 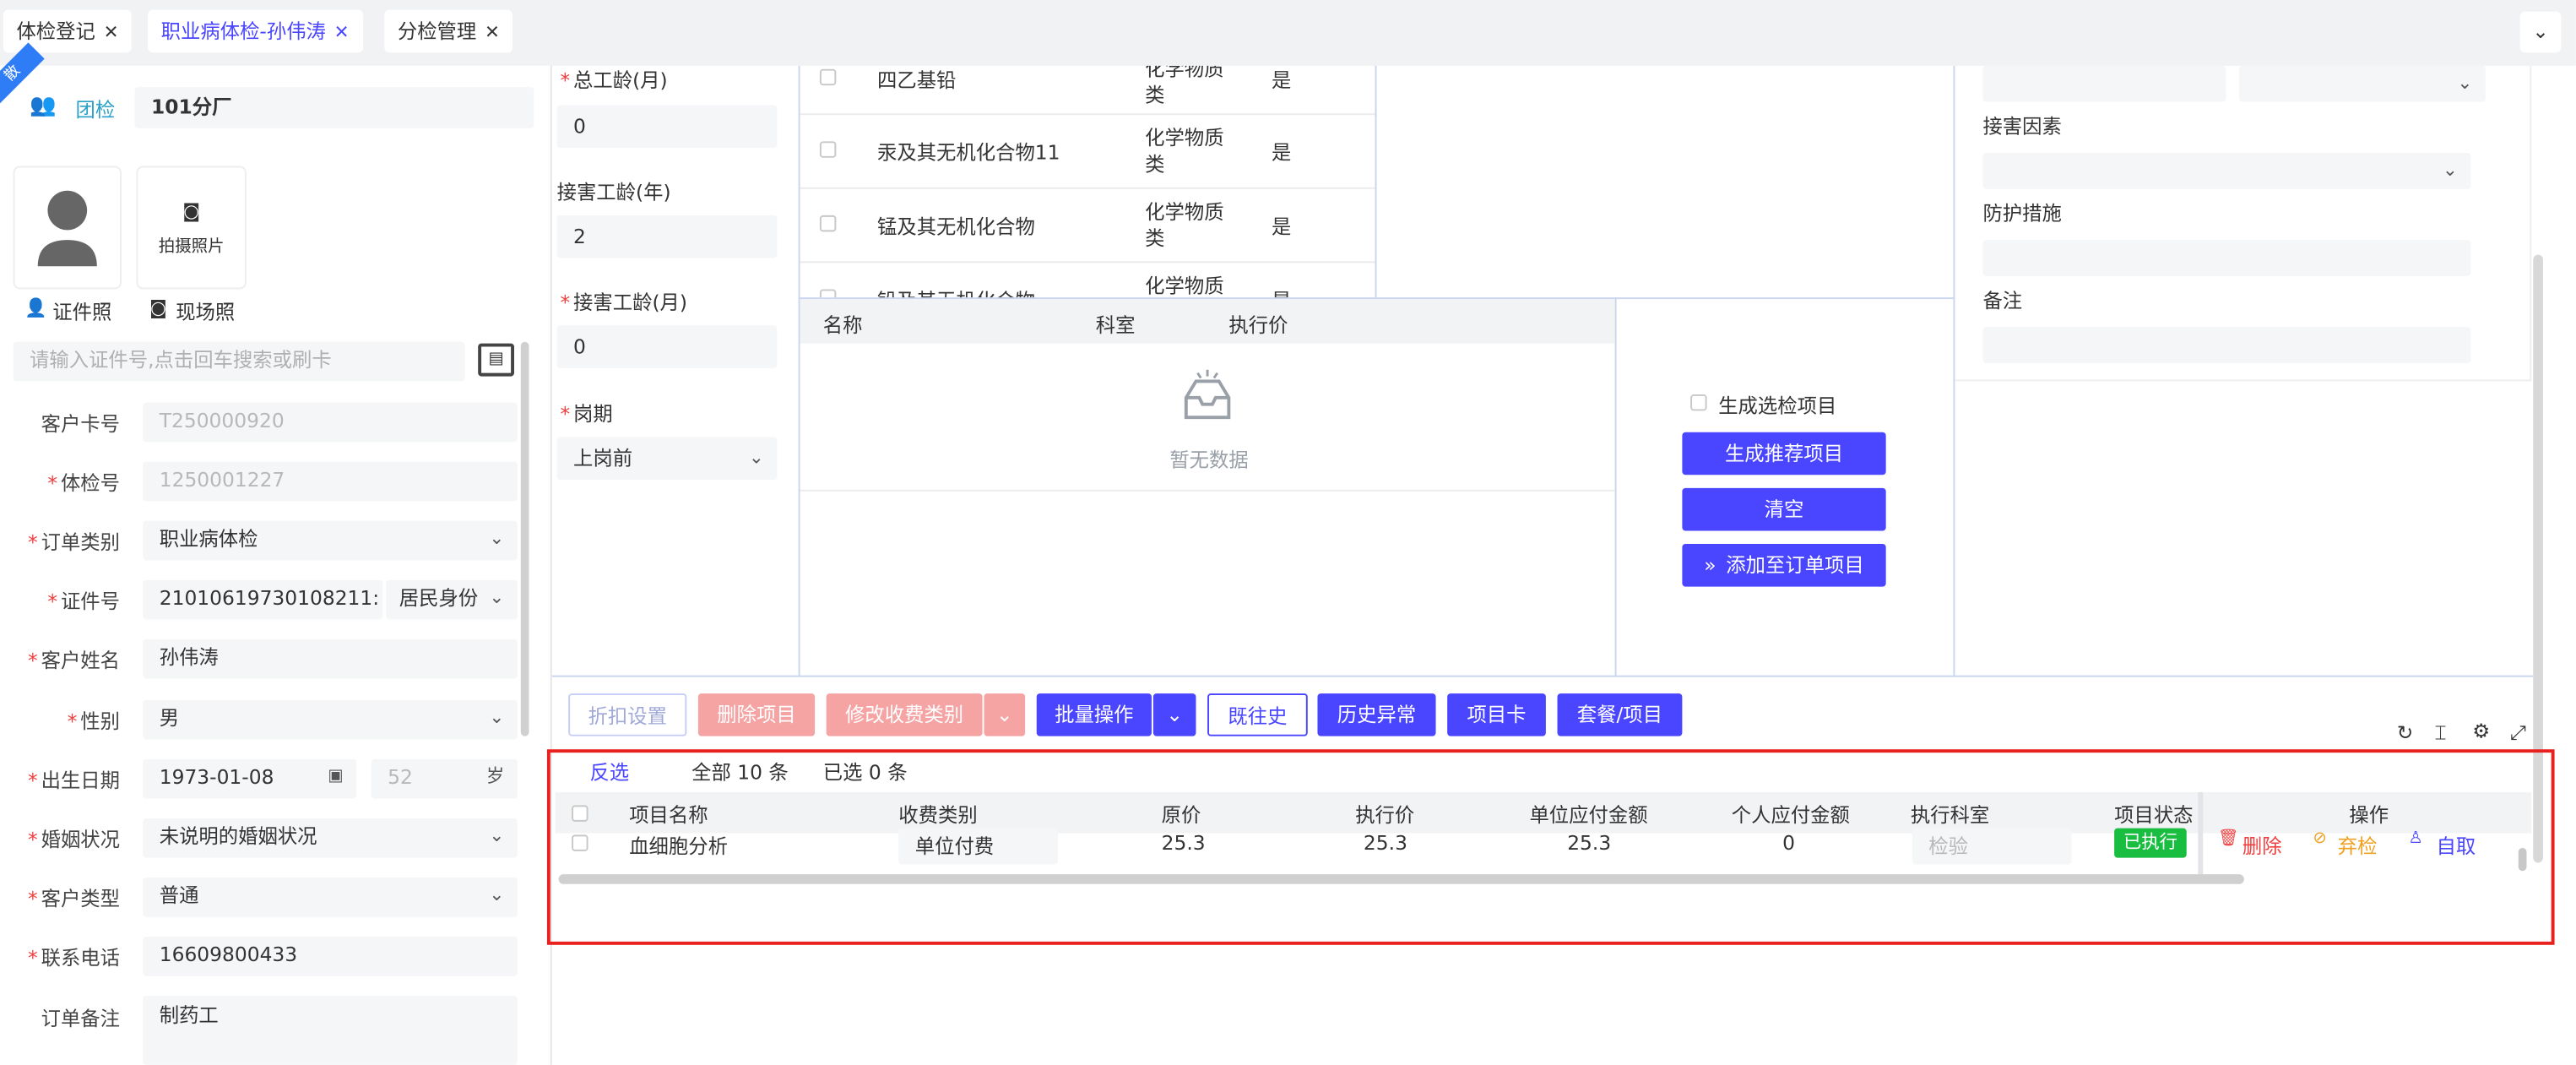 I want to click on marital-label: * 婚姻状况, so click(x=75, y=839).